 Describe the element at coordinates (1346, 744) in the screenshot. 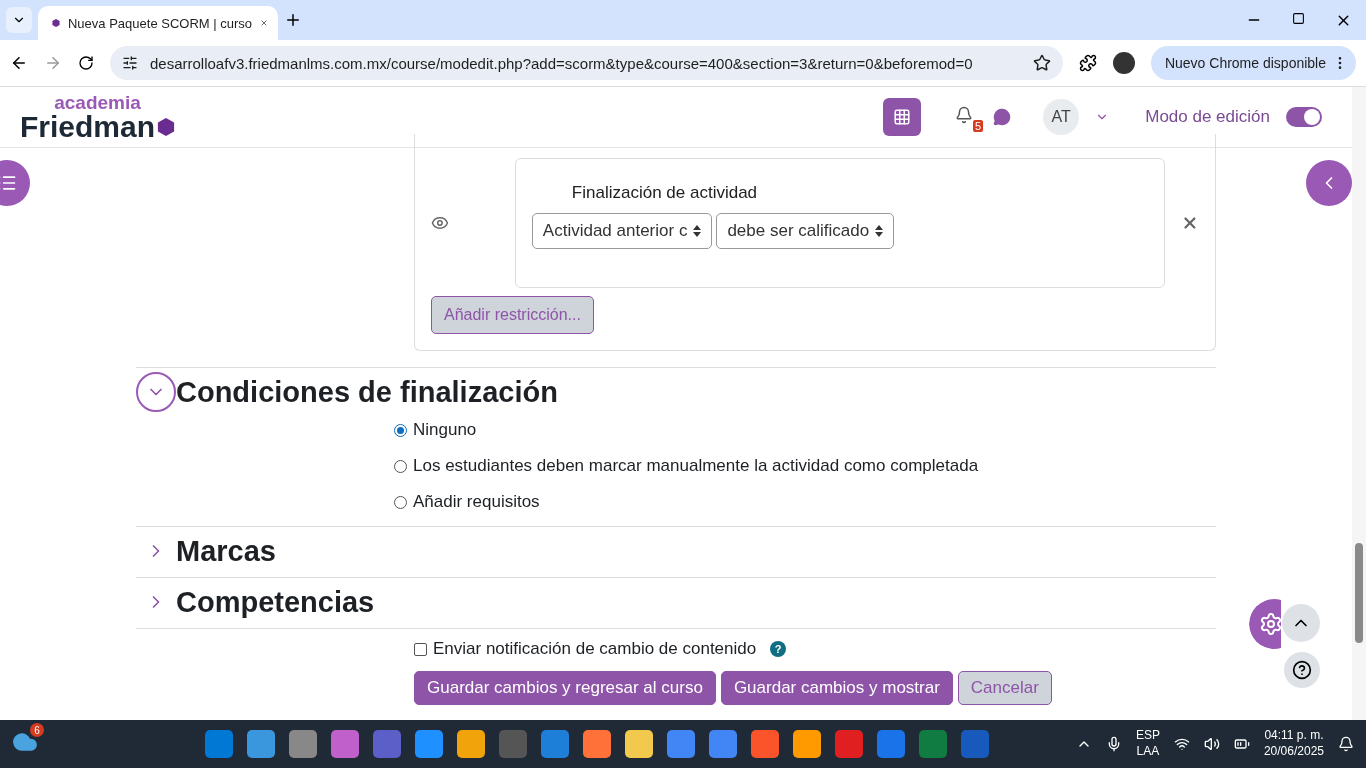

I see `notifications-icon` at that location.